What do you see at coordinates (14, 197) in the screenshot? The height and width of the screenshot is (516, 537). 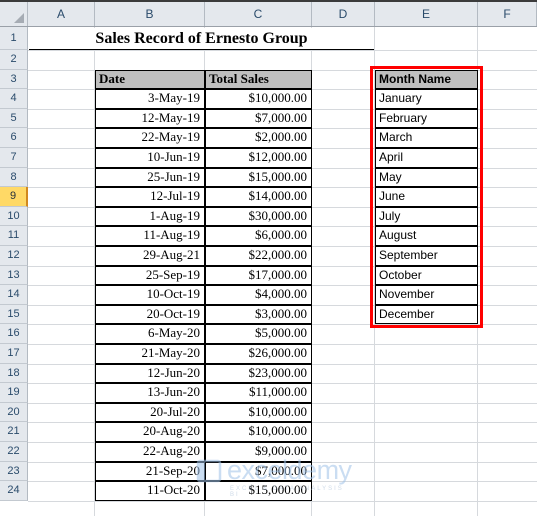 I see `row-header-9: 9` at bounding box center [14, 197].